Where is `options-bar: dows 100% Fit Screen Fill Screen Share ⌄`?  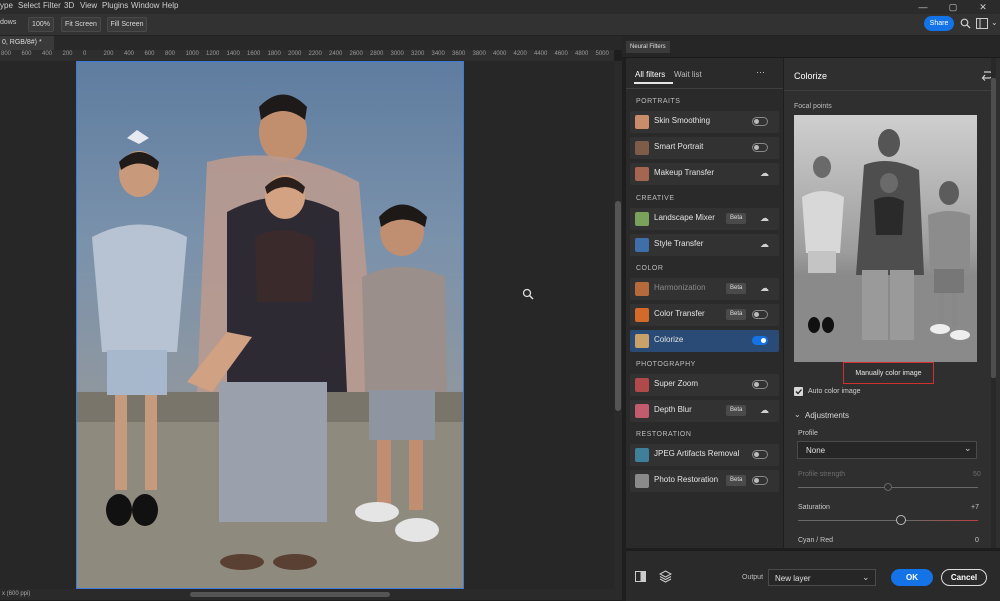
options-bar: dows 100% Fit Screen Fill Screen Share ⌄ is located at coordinates (500, 25).